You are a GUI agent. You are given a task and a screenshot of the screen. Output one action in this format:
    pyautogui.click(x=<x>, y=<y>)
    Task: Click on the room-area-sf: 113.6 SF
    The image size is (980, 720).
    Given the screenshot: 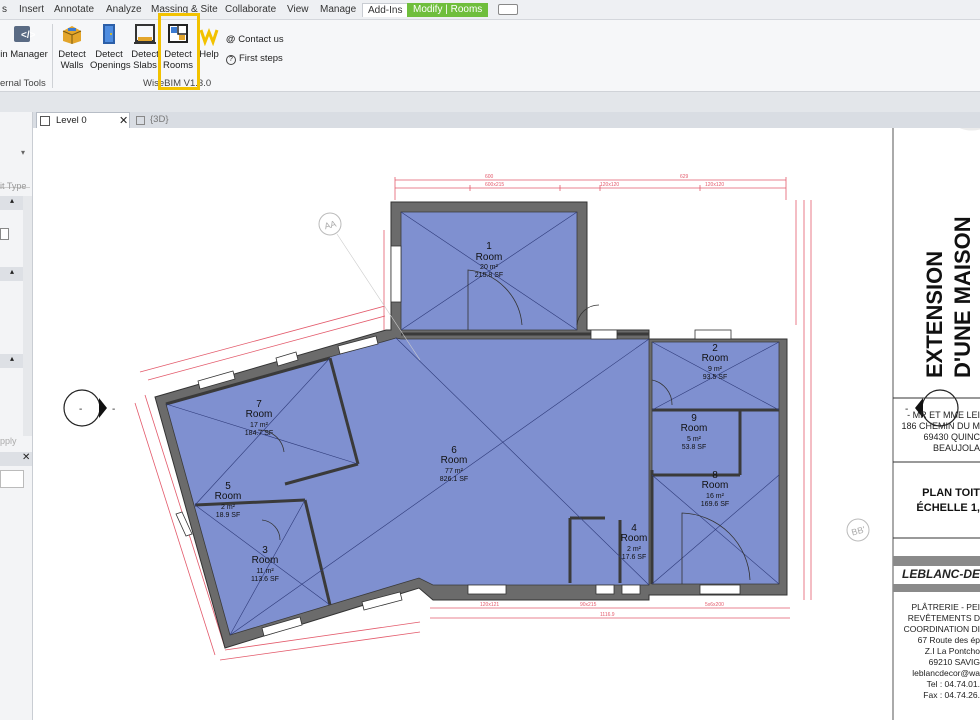 What is the action you would take?
    pyautogui.click(x=265, y=579)
    